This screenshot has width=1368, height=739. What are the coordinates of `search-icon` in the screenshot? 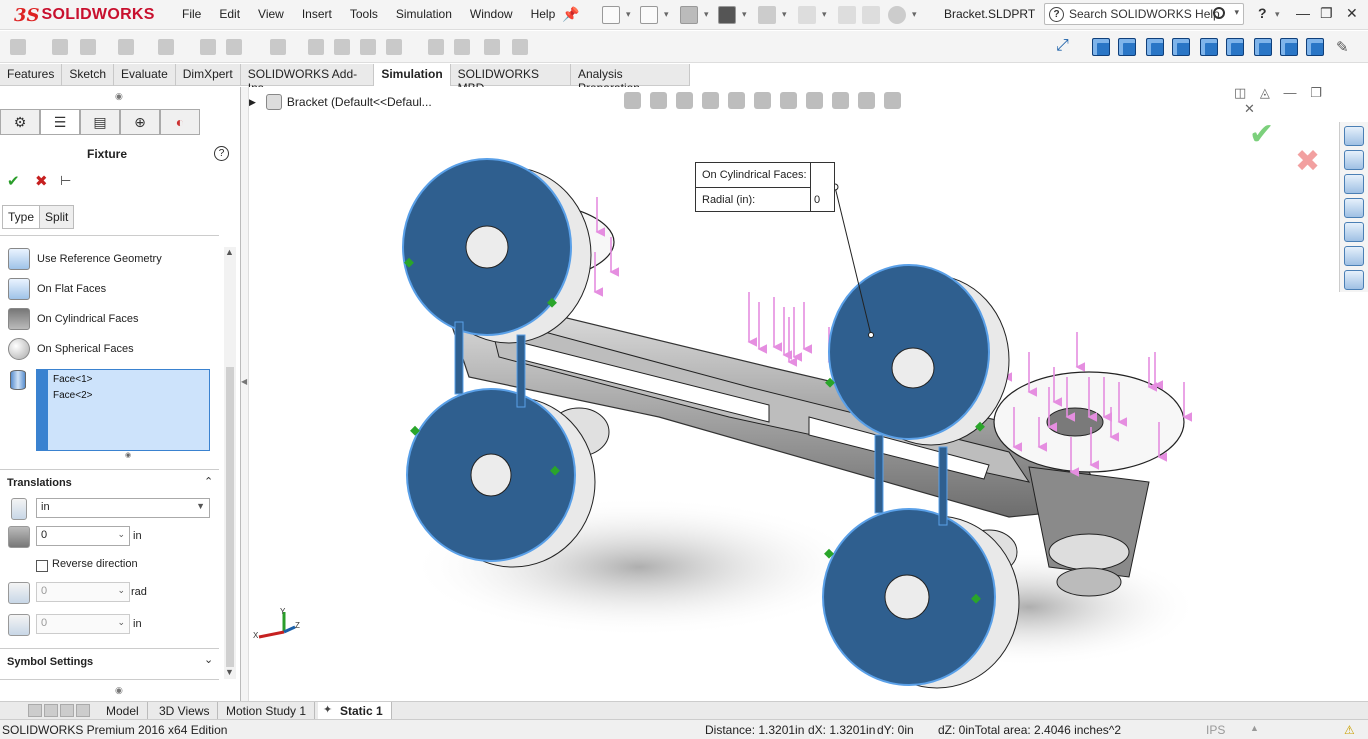 It's located at (1219, 13).